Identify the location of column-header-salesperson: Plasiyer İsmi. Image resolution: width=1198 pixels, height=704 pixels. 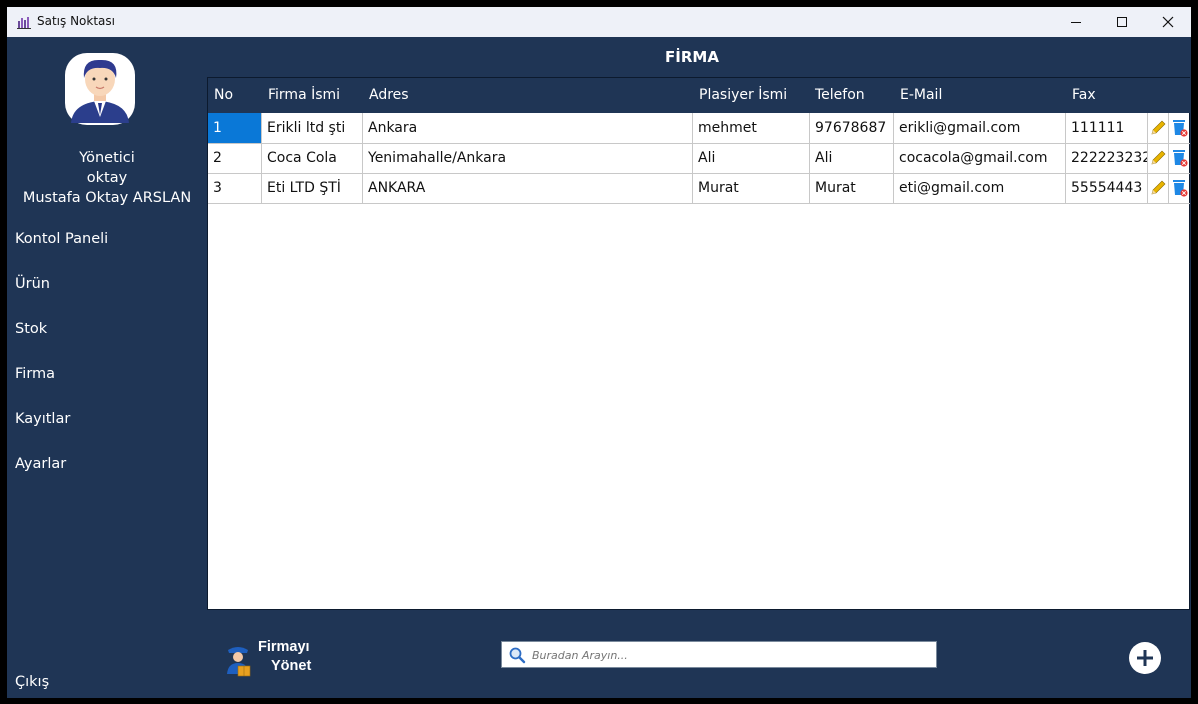
(743, 95).